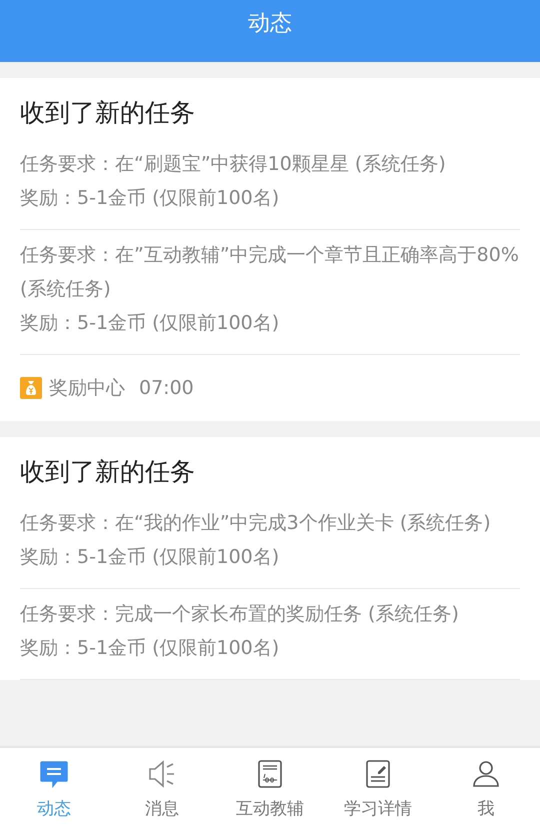  What do you see at coordinates (166, 388) in the screenshot?
I see `time-text: 07:00` at bounding box center [166, 388].